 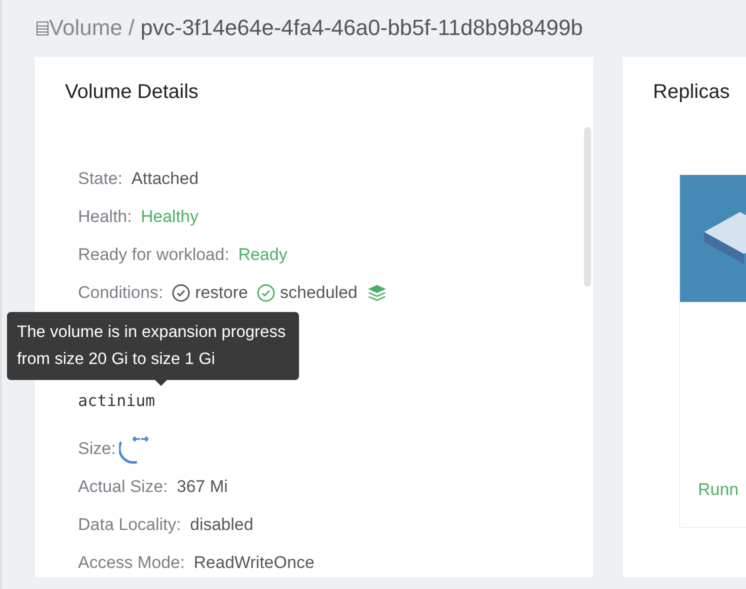 What do you see at coordinates (263, 255) in the screenshot?
I see `field-value: Ready` at bounding box center [263, 255].